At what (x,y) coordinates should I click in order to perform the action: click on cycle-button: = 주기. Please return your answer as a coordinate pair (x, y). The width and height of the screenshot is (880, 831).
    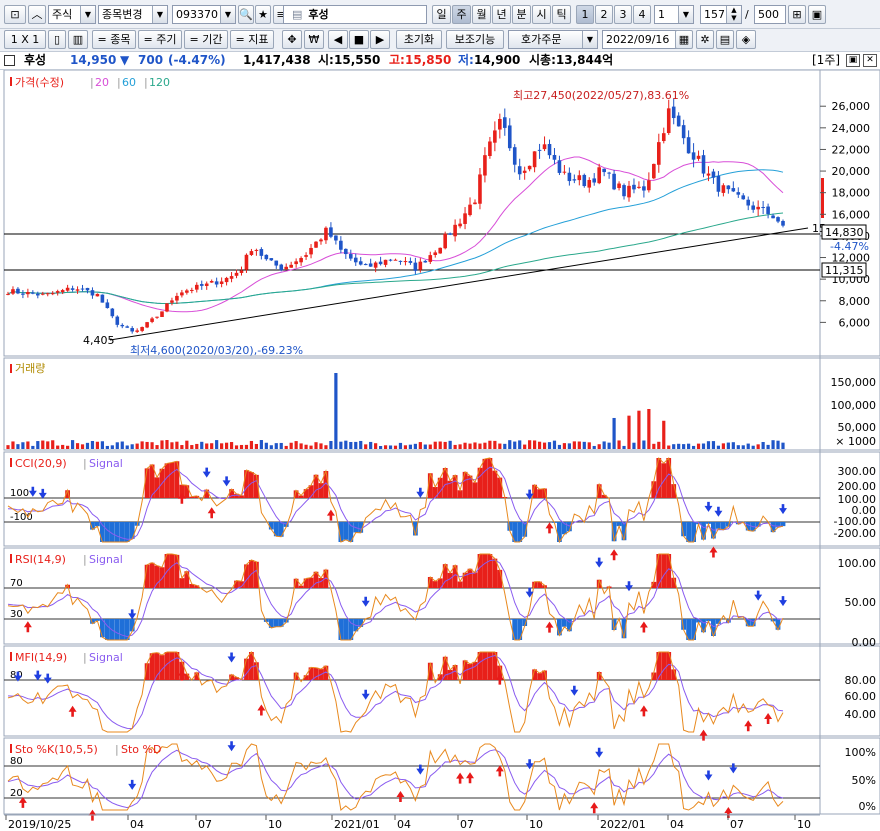
    Looking at the image, I should click on (160, 39).